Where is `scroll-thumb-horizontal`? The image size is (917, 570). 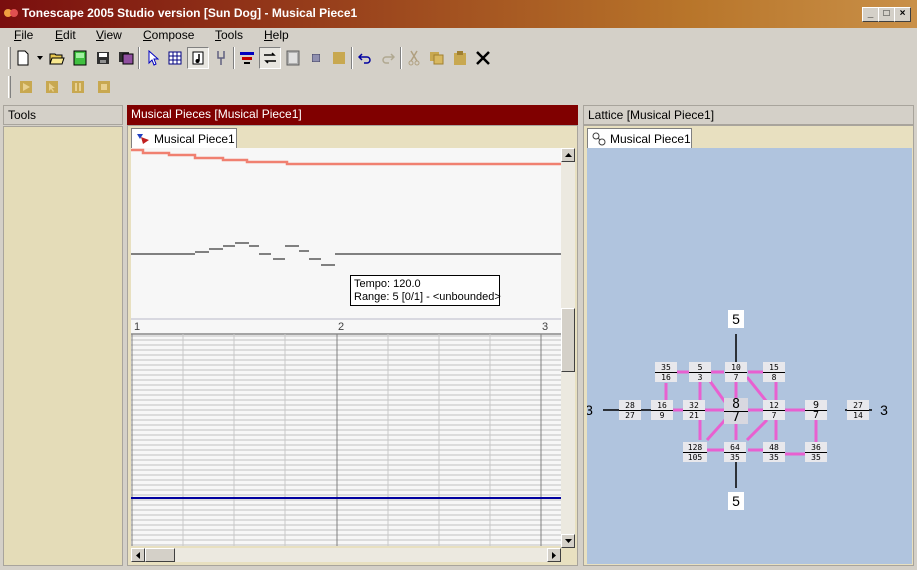 scroll-thumb-horizontal is located at coordinates (160, 555).